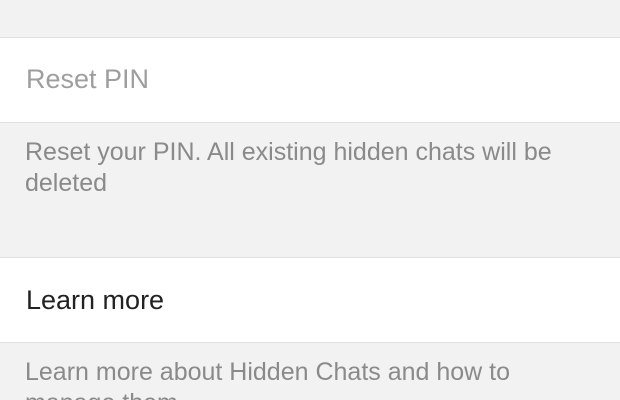 The image size is (620, 400). I want to click on section-spacer, so click(310, 19).